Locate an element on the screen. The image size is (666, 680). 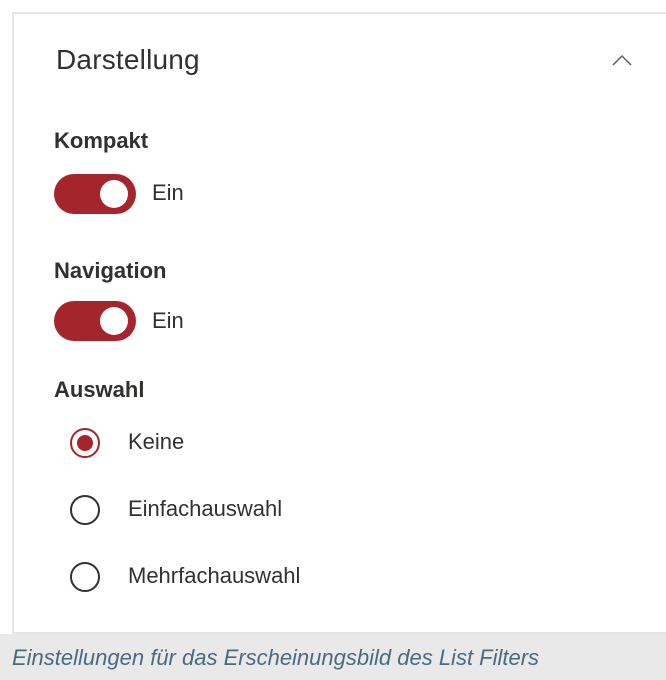
selection-label: Auswahl is located at coordinates (99, 389).